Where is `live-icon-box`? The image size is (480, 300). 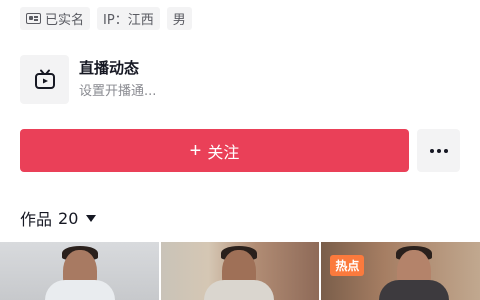 live-icon-box is located at coordinates (44, 79).